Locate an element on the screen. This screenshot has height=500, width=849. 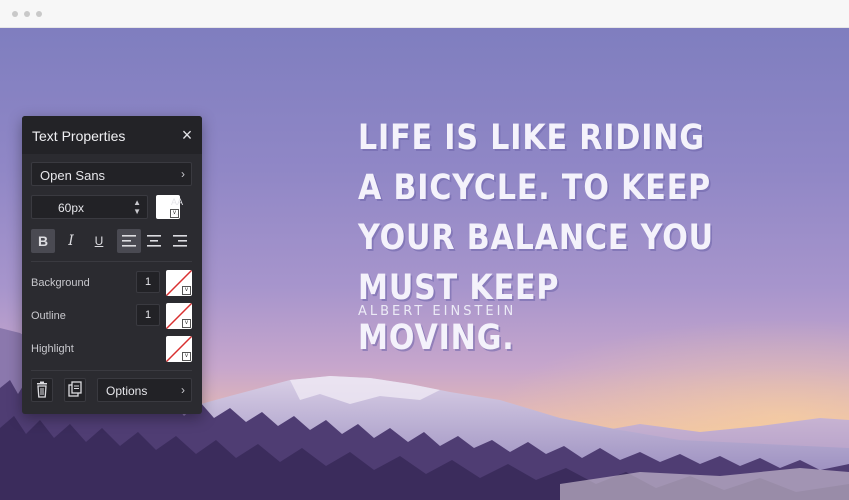
options-button: Options › is located at coordinates (144, 390).